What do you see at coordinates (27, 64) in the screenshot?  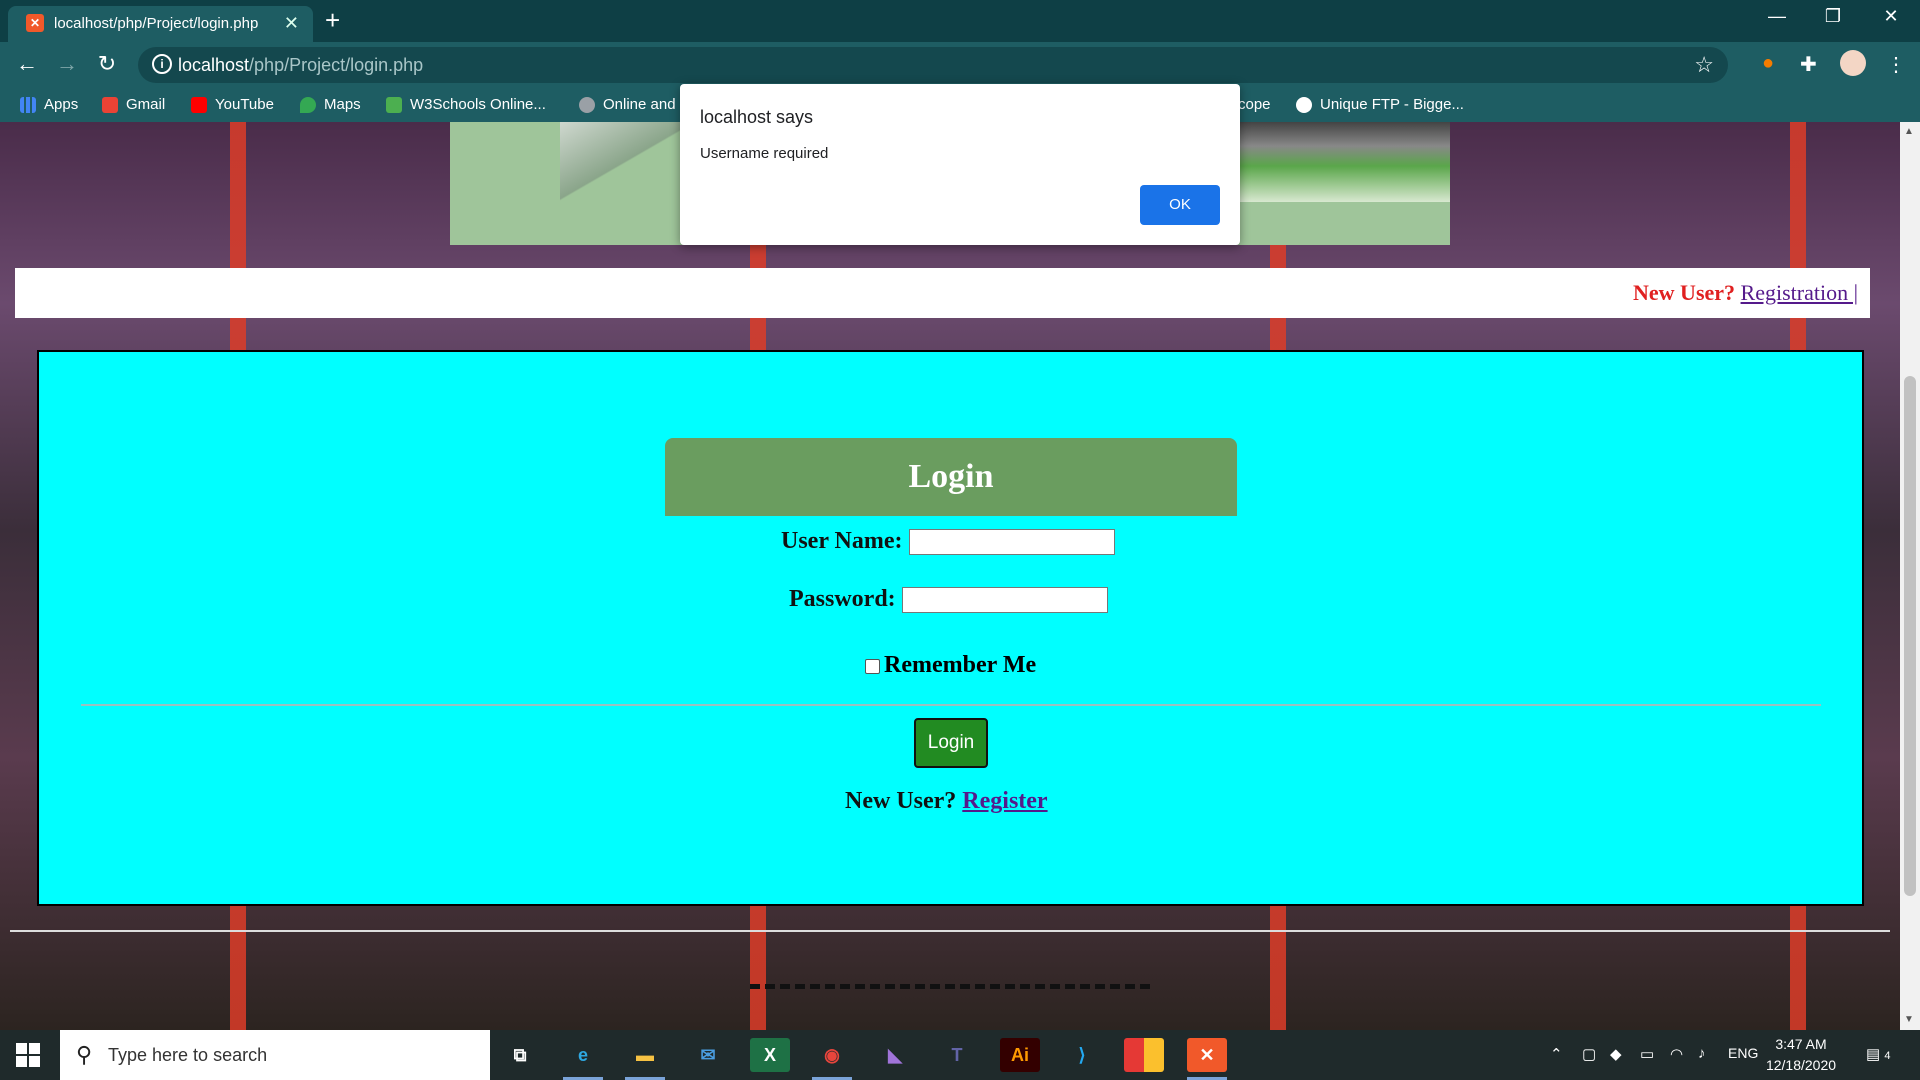 I see `back-icon: ←` at bounding box center [27, 64].